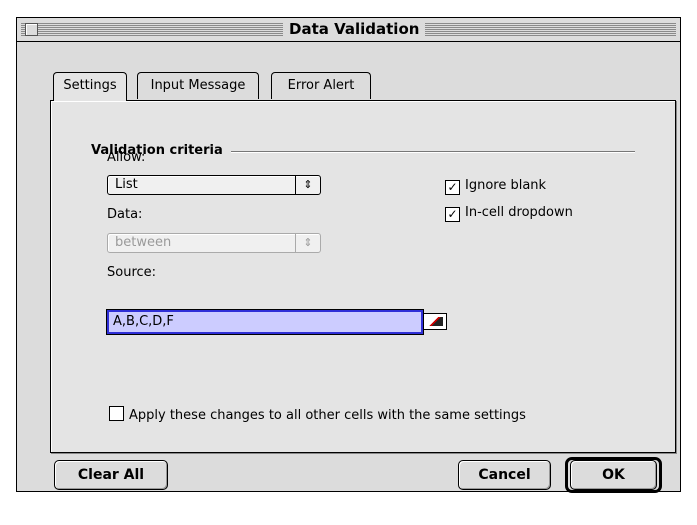 The image size is (697, 525). I want to click on tab-settings: Settings, so click(90, 86).